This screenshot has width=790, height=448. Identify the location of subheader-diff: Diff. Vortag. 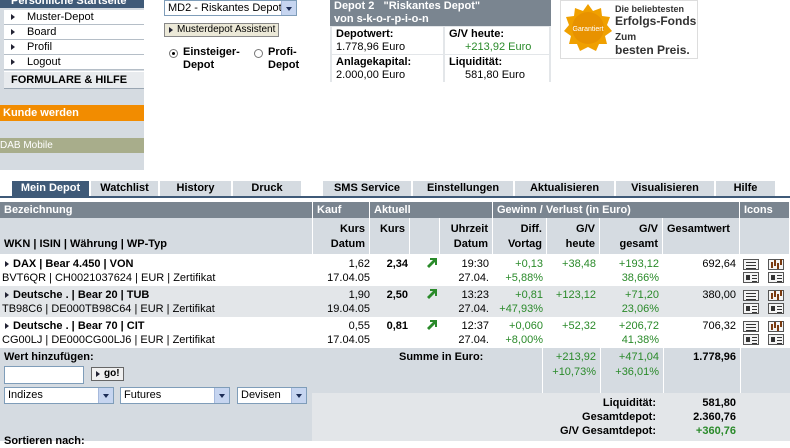
(520, 236).